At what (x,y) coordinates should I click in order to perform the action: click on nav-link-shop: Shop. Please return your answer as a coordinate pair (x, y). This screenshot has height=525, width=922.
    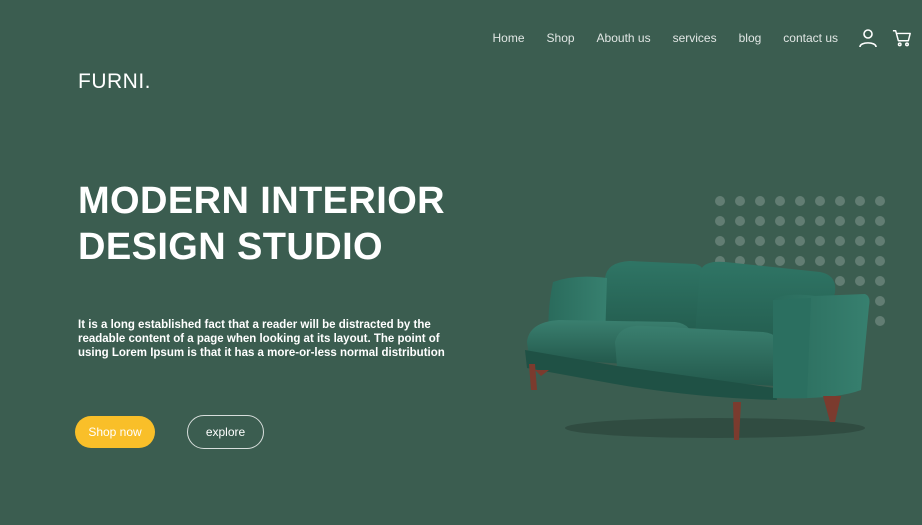
    Looking at the image, I should click on (561, 38).